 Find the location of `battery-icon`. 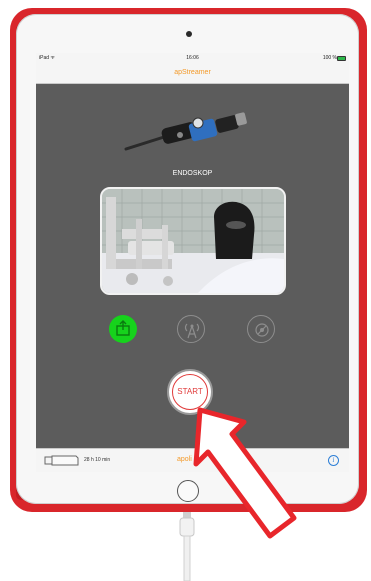

battery-icon is located at coordinates (341, 58).